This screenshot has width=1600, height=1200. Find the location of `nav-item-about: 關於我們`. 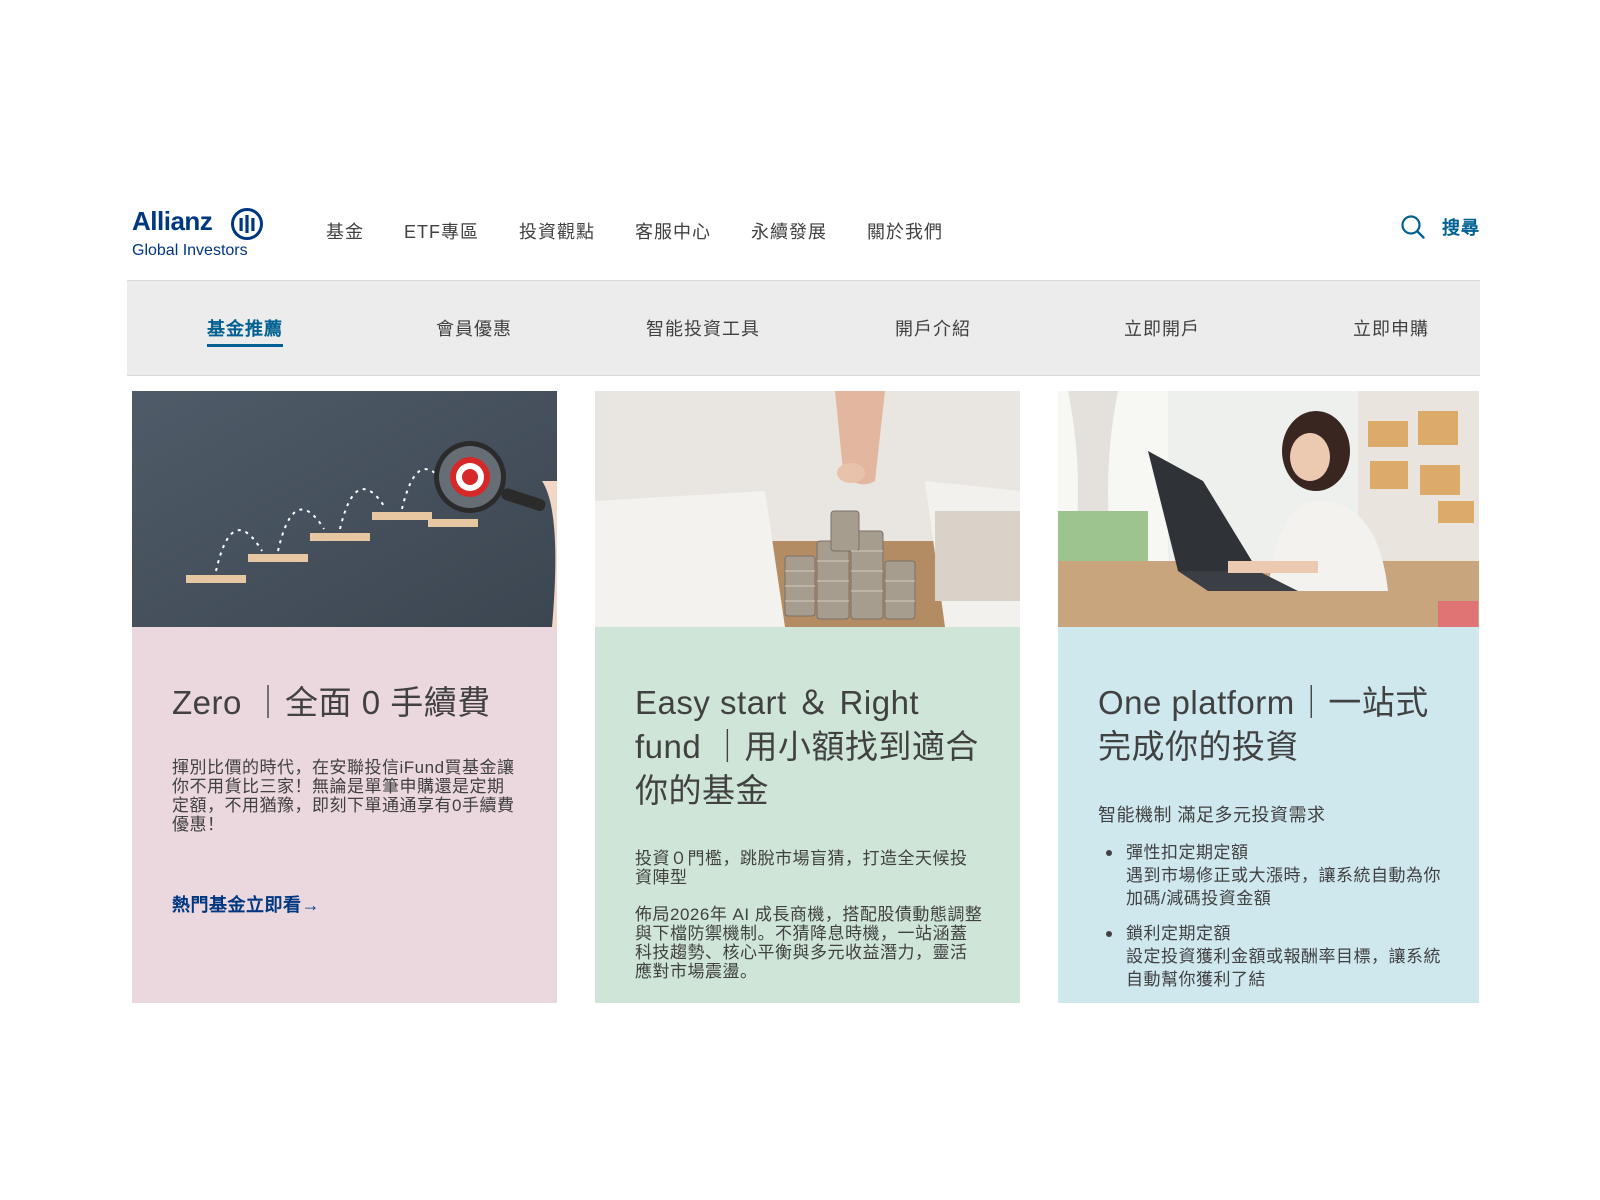

nav-item-about: 關於我們 is located at coordinates (905, 231).